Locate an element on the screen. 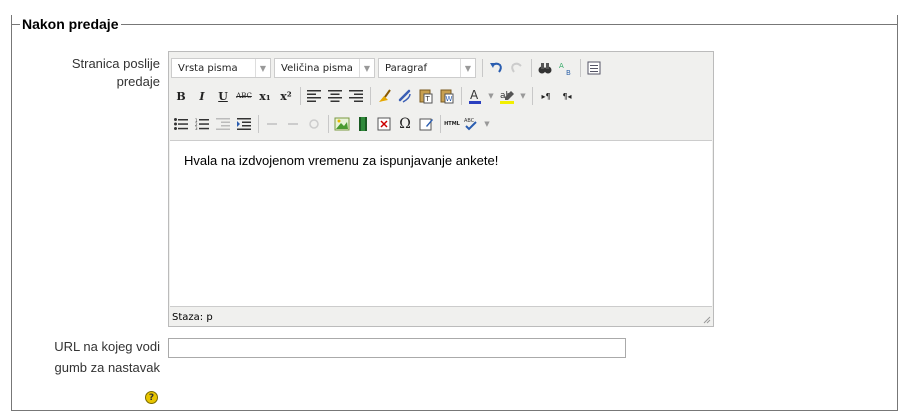 The width and height of the screenshot is (907, 419). submit-page-label-line1: Stranica poslije is located at coordinates (115, 63).